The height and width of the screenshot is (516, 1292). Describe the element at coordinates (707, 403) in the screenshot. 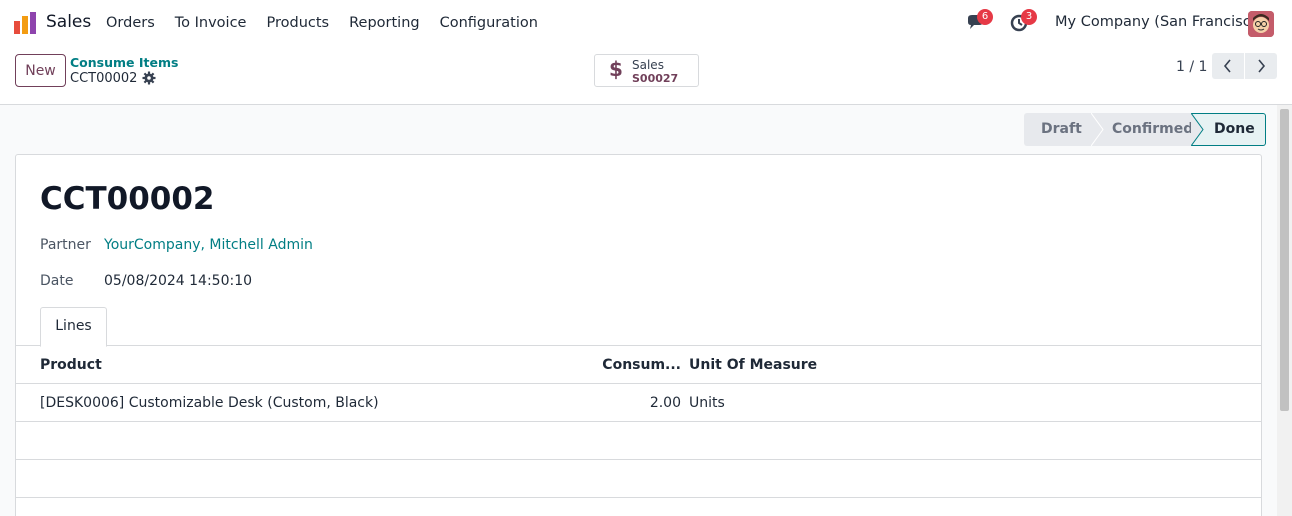

I see `row-uom: Units` at that location.